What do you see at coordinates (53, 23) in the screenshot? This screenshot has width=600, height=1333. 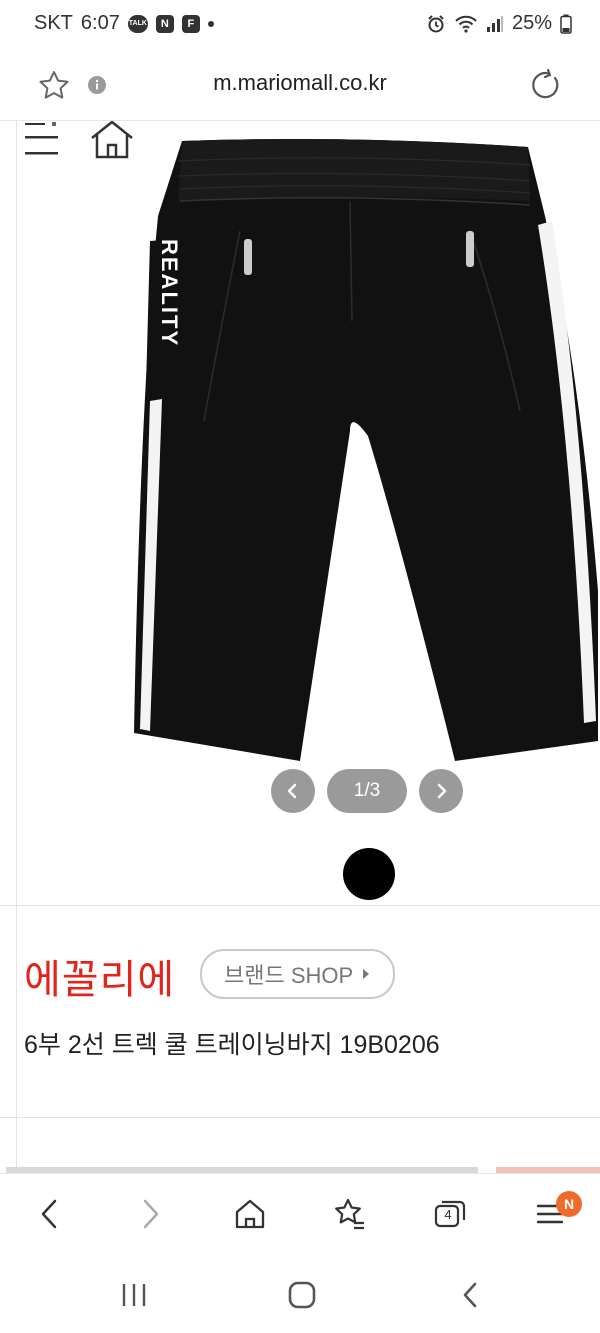 I see `carrier-label: SKT` at bounding box center [53, 23].